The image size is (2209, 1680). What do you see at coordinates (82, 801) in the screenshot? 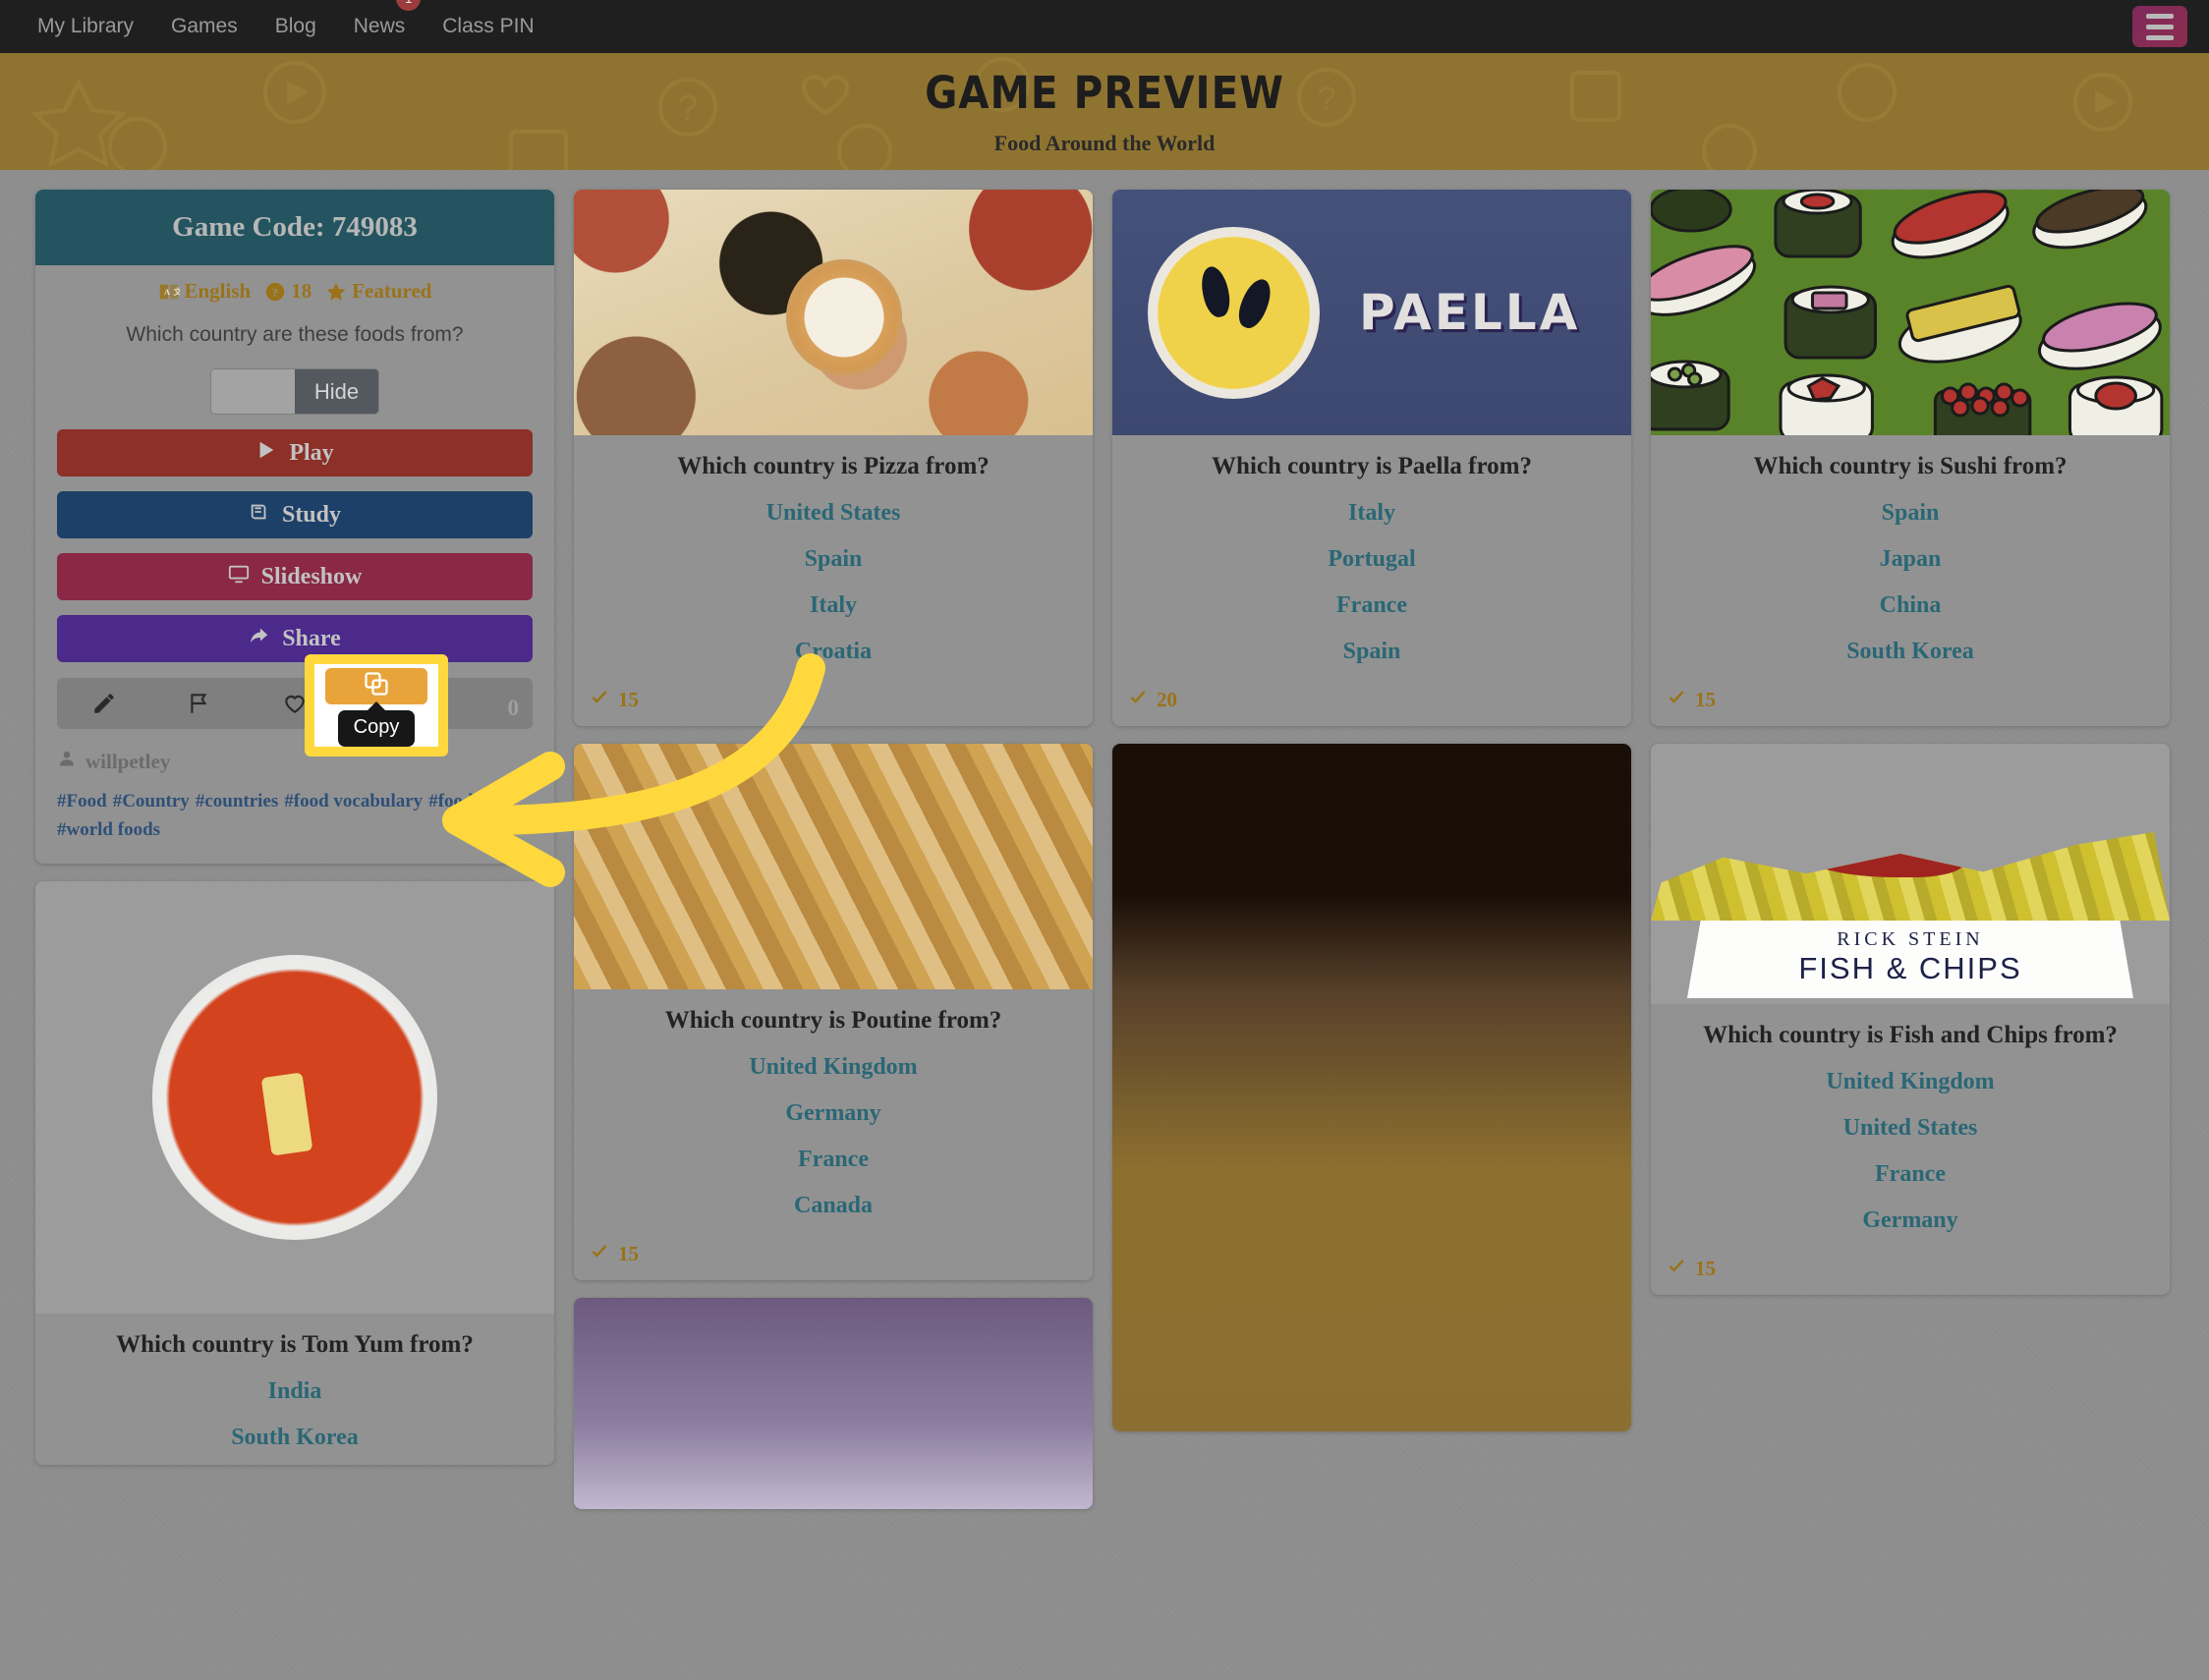
I see `tag-item: #Food` at bounding box center [82, 801].